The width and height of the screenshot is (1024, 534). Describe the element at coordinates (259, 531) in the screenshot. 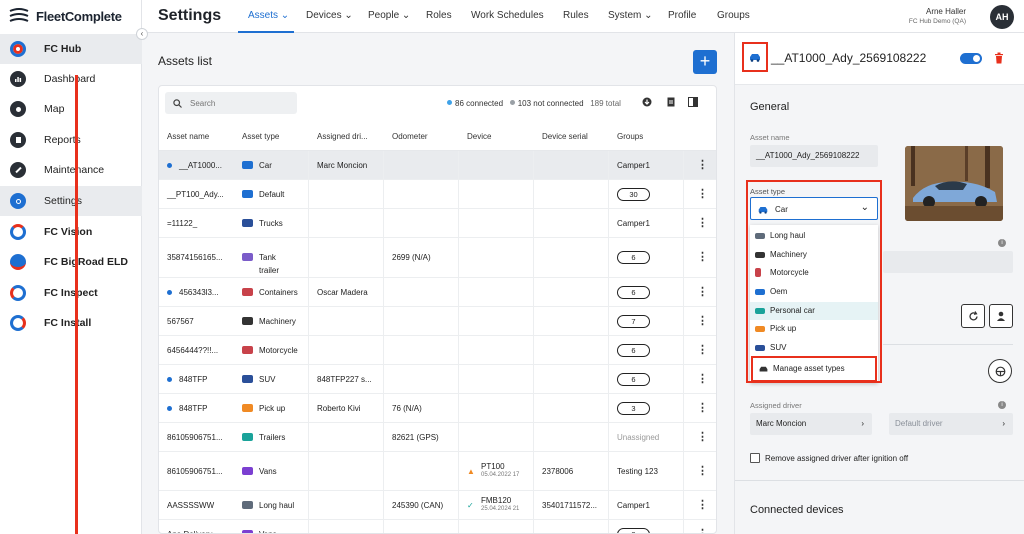

I see `asset-type-cell: Vans` at that location.